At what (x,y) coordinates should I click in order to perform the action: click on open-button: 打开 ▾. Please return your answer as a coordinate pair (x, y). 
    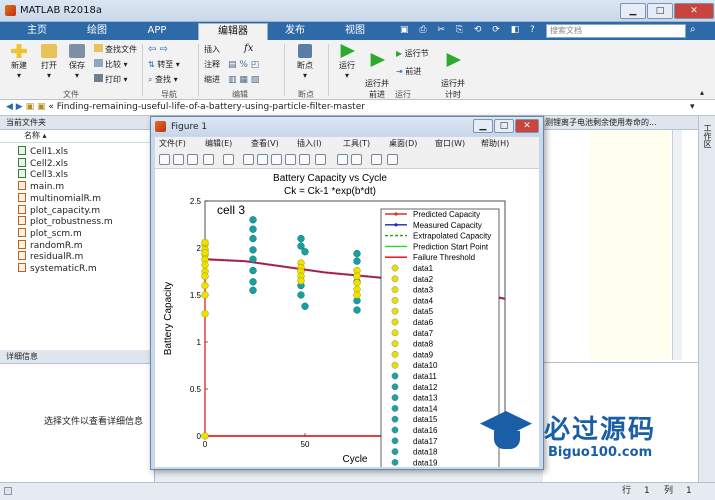
    Looking at the image, I should click on (49, 62).